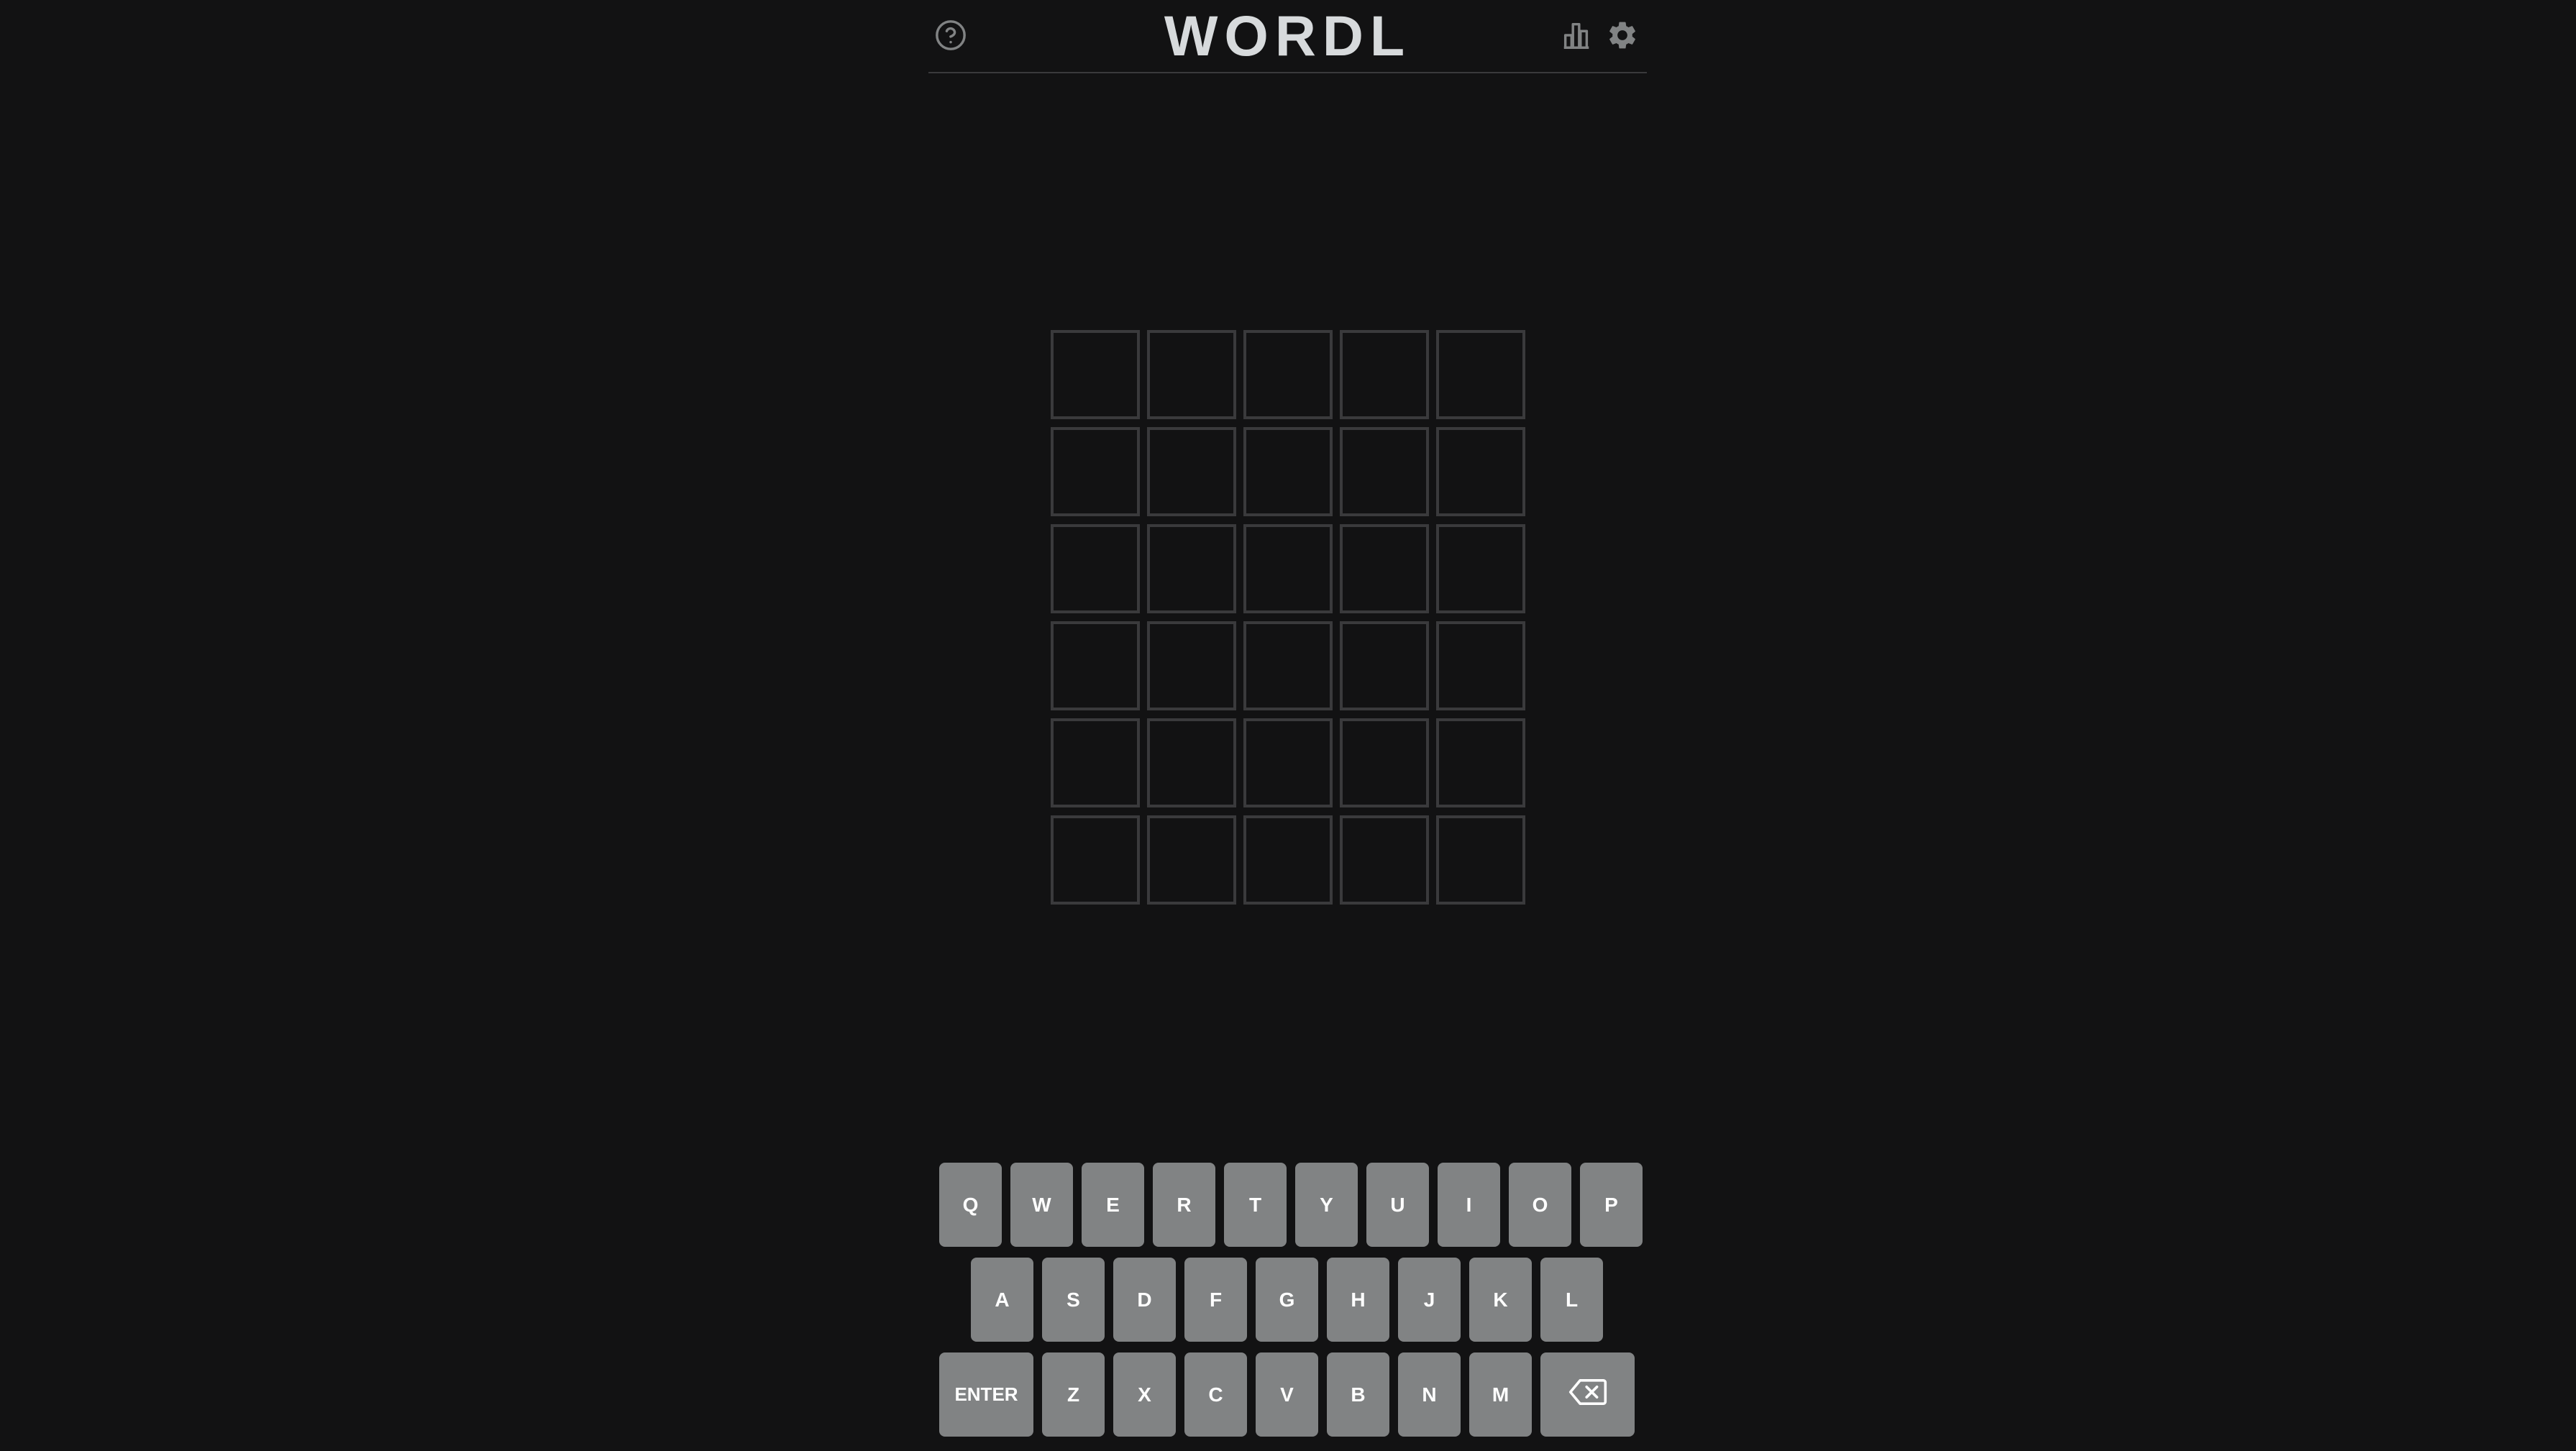  Describe the element at coordinates (1041, 1205) in the screenshot. I see `key-w: W` at that location.